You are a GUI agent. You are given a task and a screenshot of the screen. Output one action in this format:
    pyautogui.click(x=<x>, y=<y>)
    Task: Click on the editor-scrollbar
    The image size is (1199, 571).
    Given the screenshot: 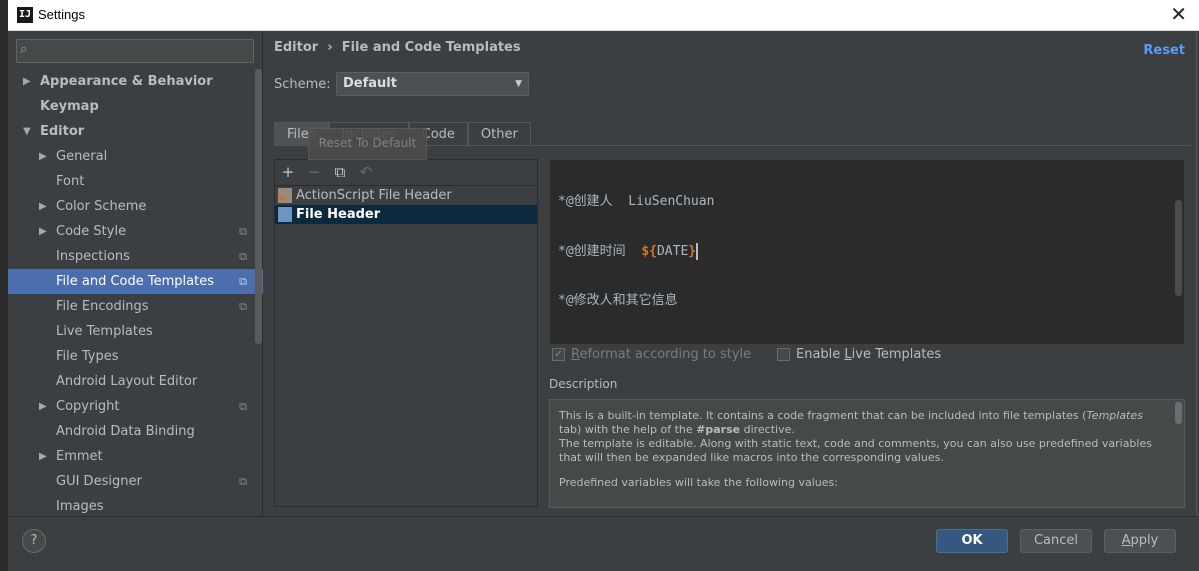 What is the action you would take?
    pyautogui.click(x=1178, y=248)
    